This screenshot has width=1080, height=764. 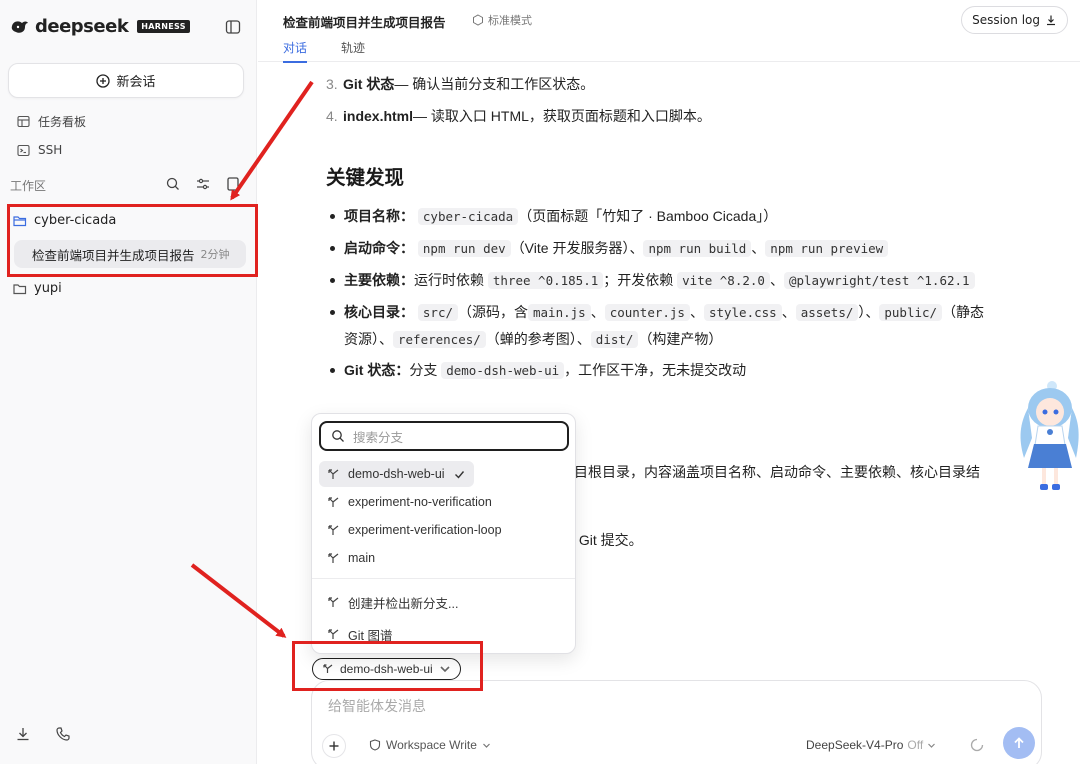 What do you see at coordinates (63, 734) in the screenshot?
I see `phone-icon` at bounding box center [63, 734].